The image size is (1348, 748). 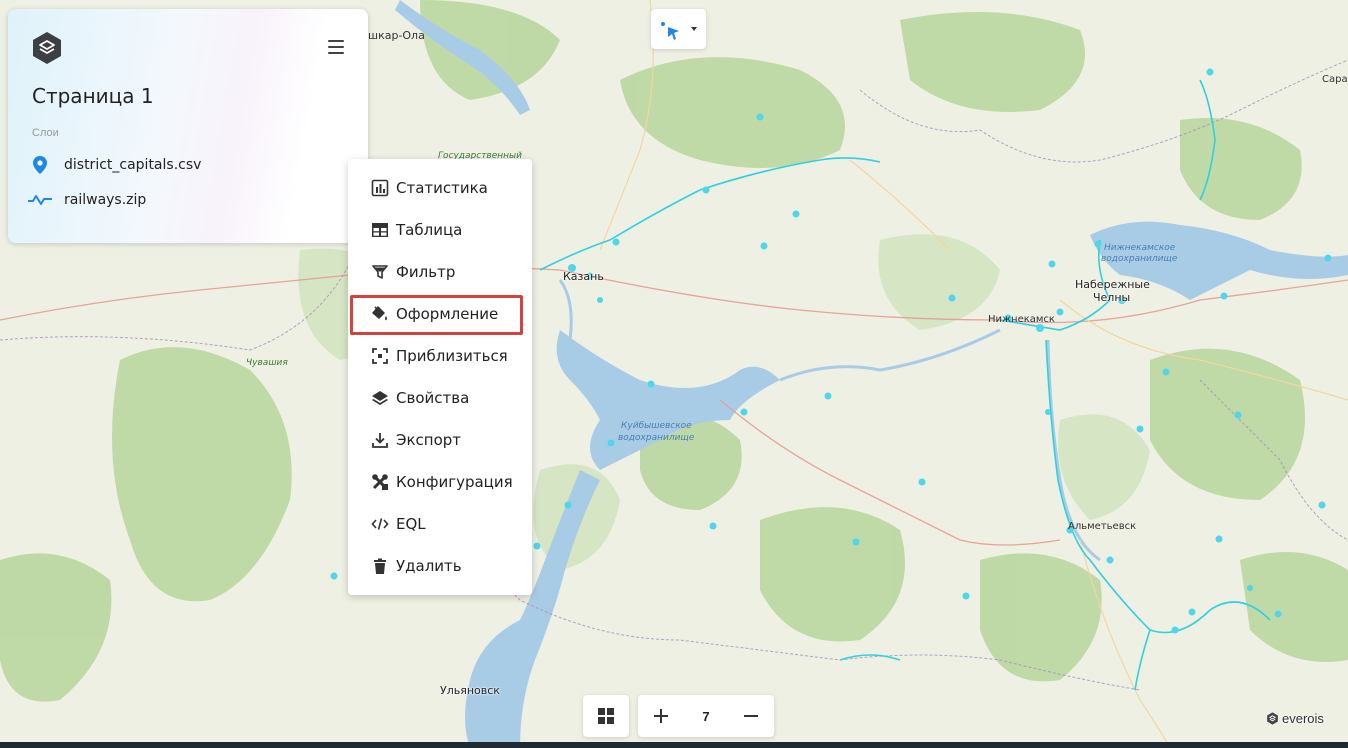 What do you see at coordinates (429, 566) in the screenshot?
I see `menu-item-label: Удалить` at bounding box center [429, 566].